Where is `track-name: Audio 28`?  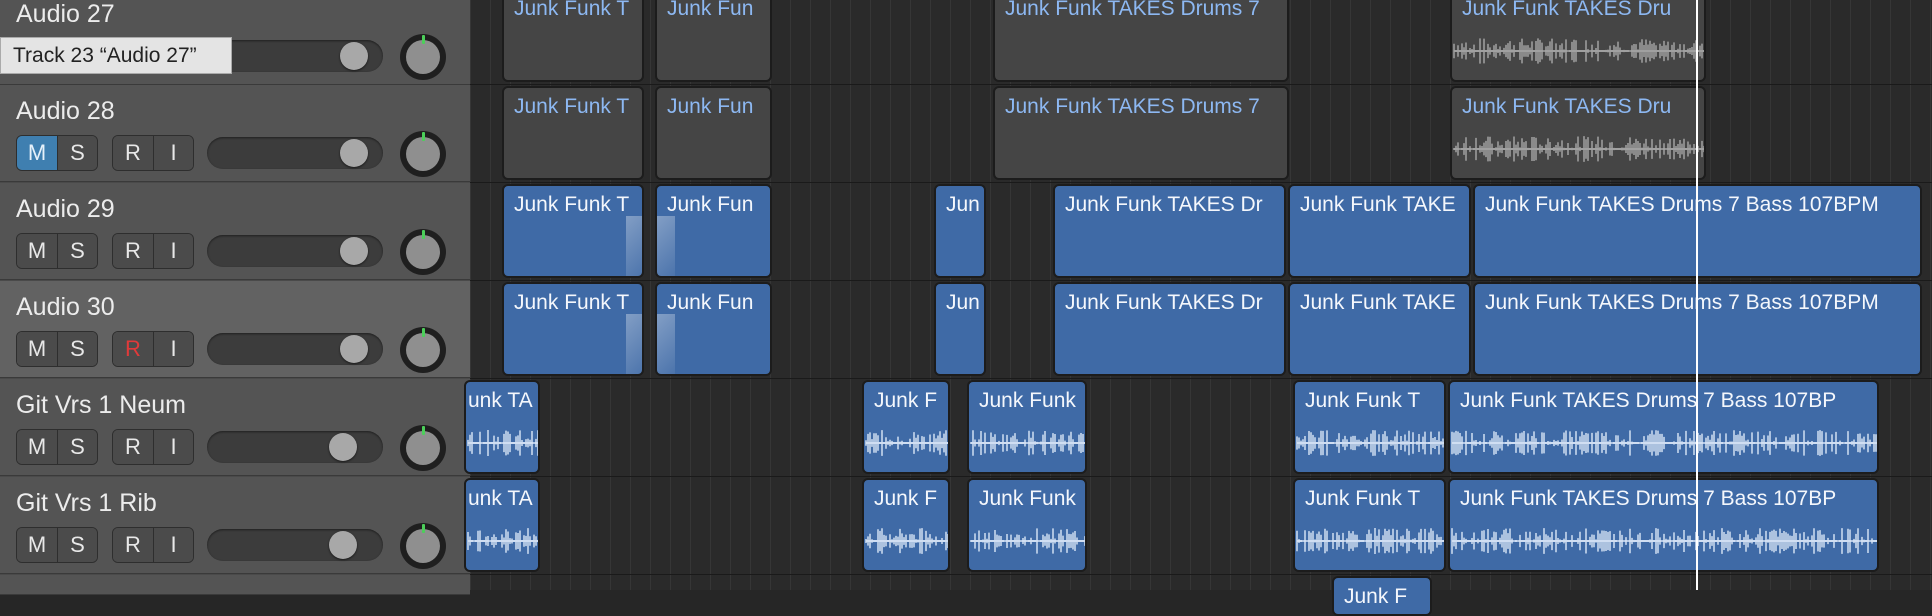 track-name: Audio 28 is located at coordinates (65, 111).